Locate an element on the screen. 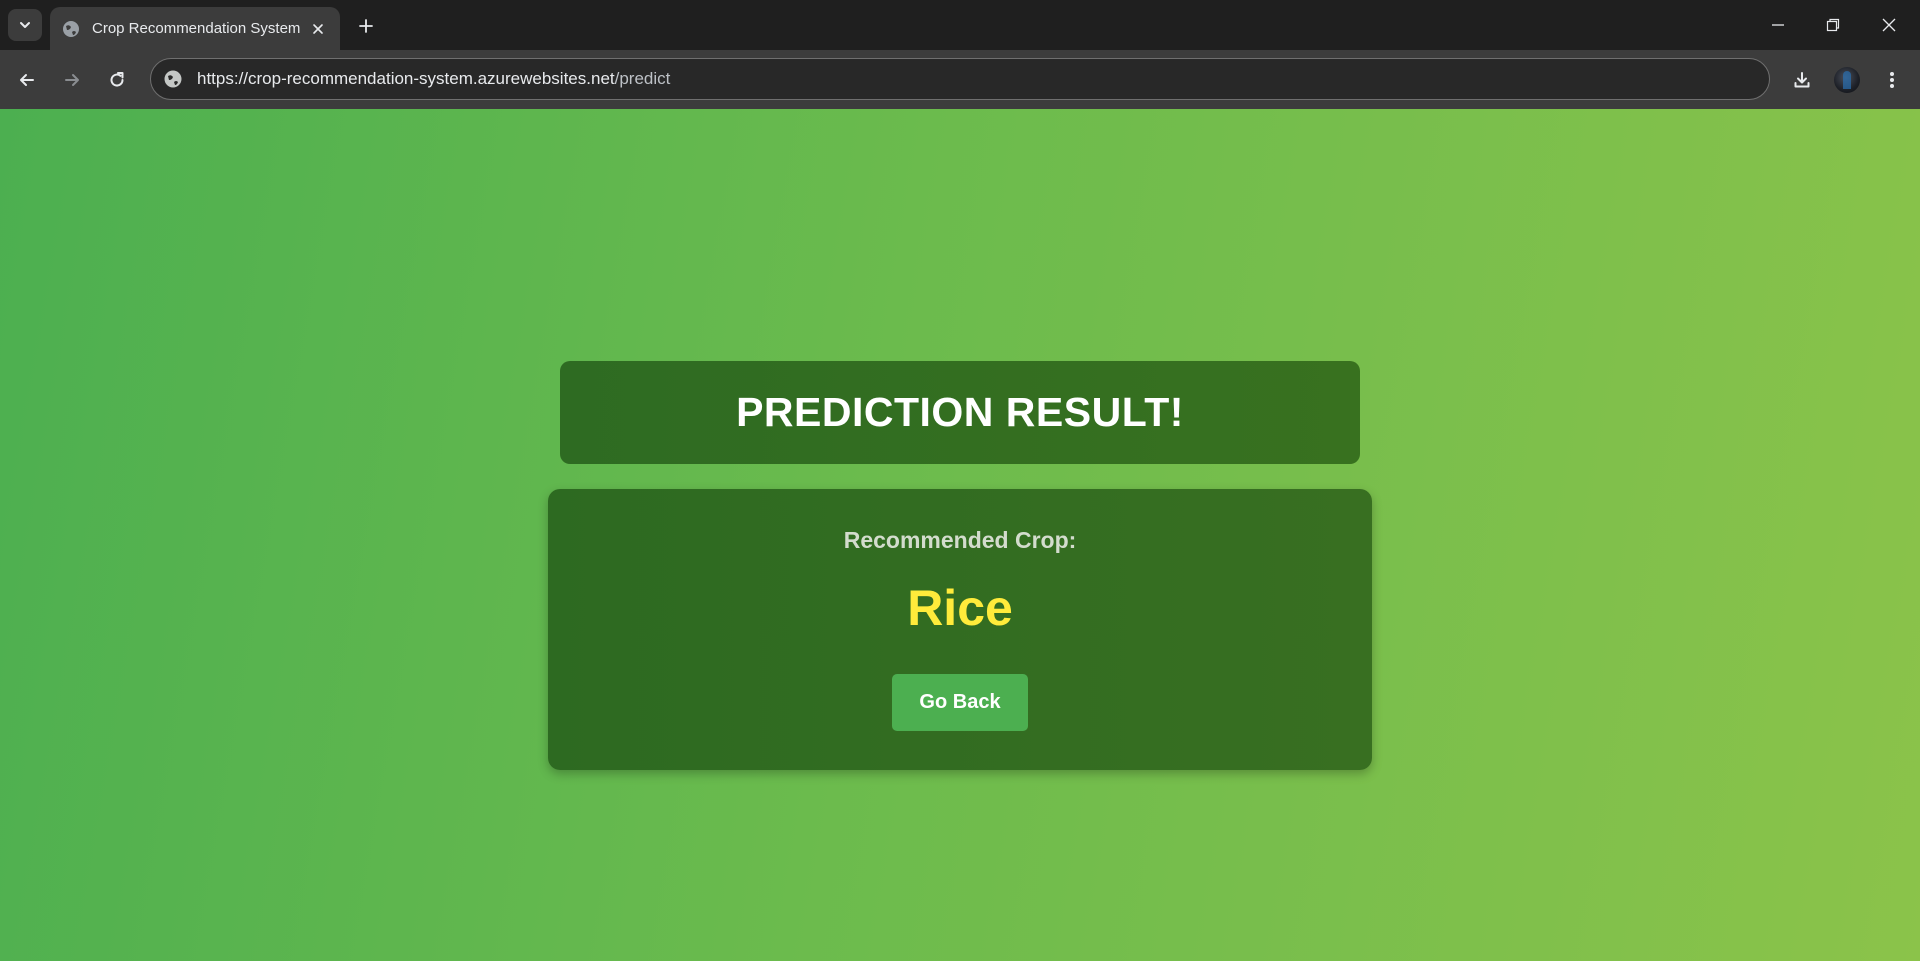 The height and width of the screenshot is (961, 1920). restore-button is located at coordinates (1833, 25).